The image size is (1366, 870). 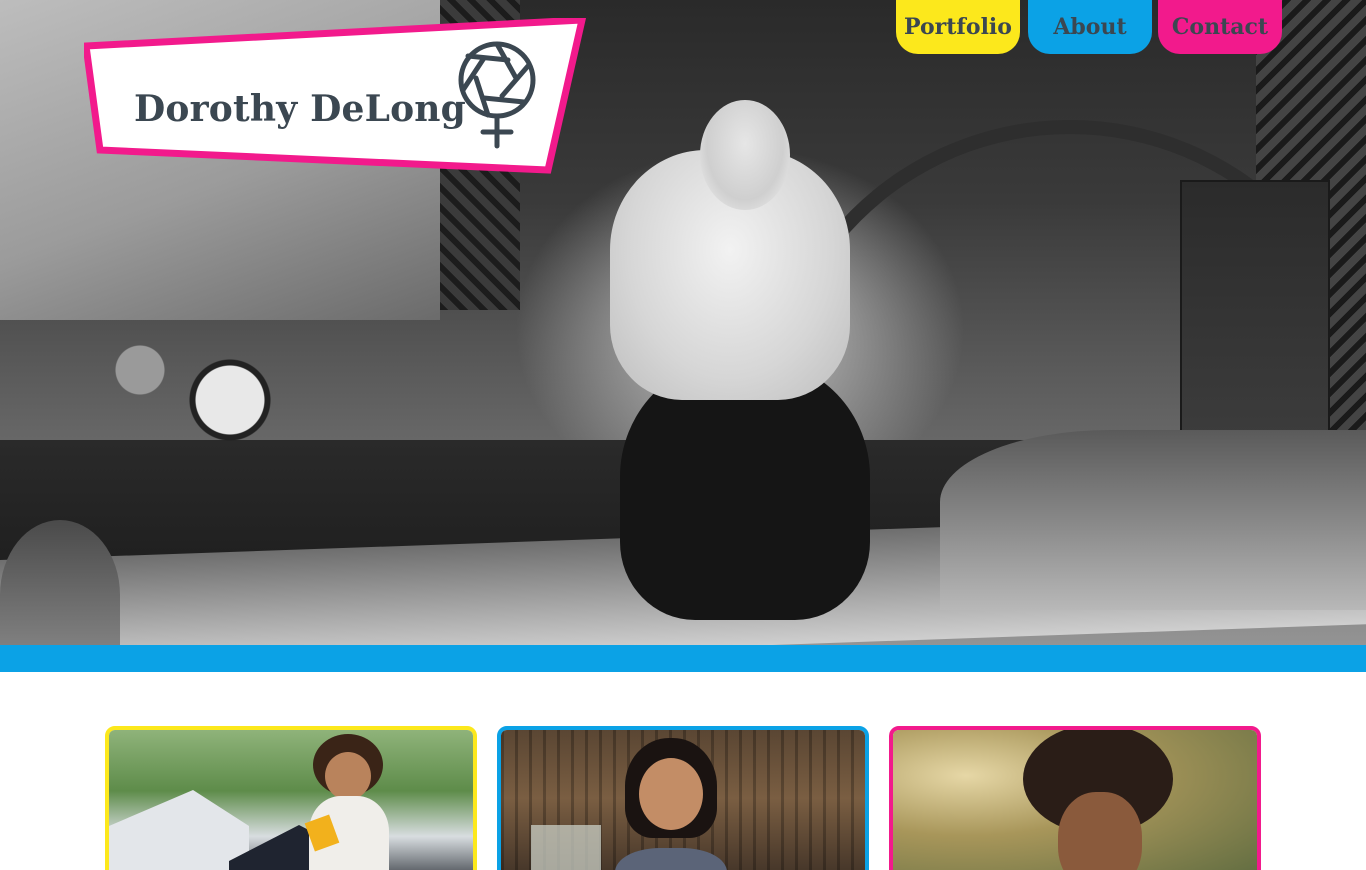 I want to click on hero-drum-kit, so click(x=195, y=390).